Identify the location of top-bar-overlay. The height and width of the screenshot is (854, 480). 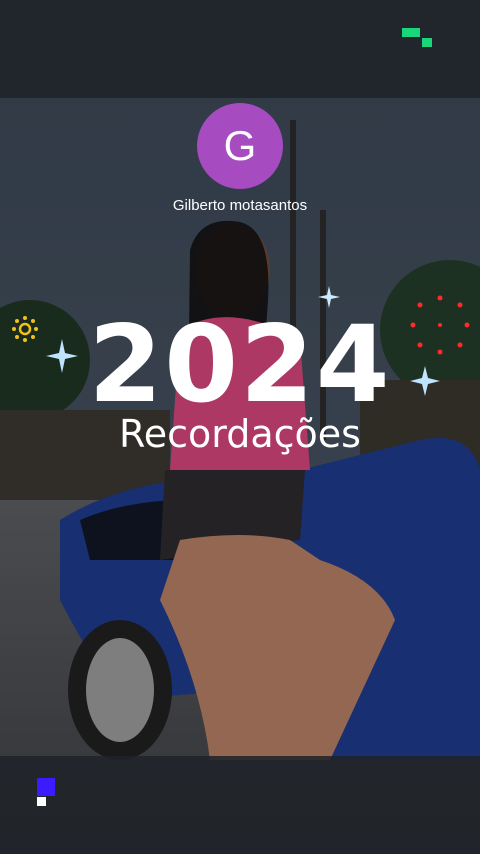
(240, 49).